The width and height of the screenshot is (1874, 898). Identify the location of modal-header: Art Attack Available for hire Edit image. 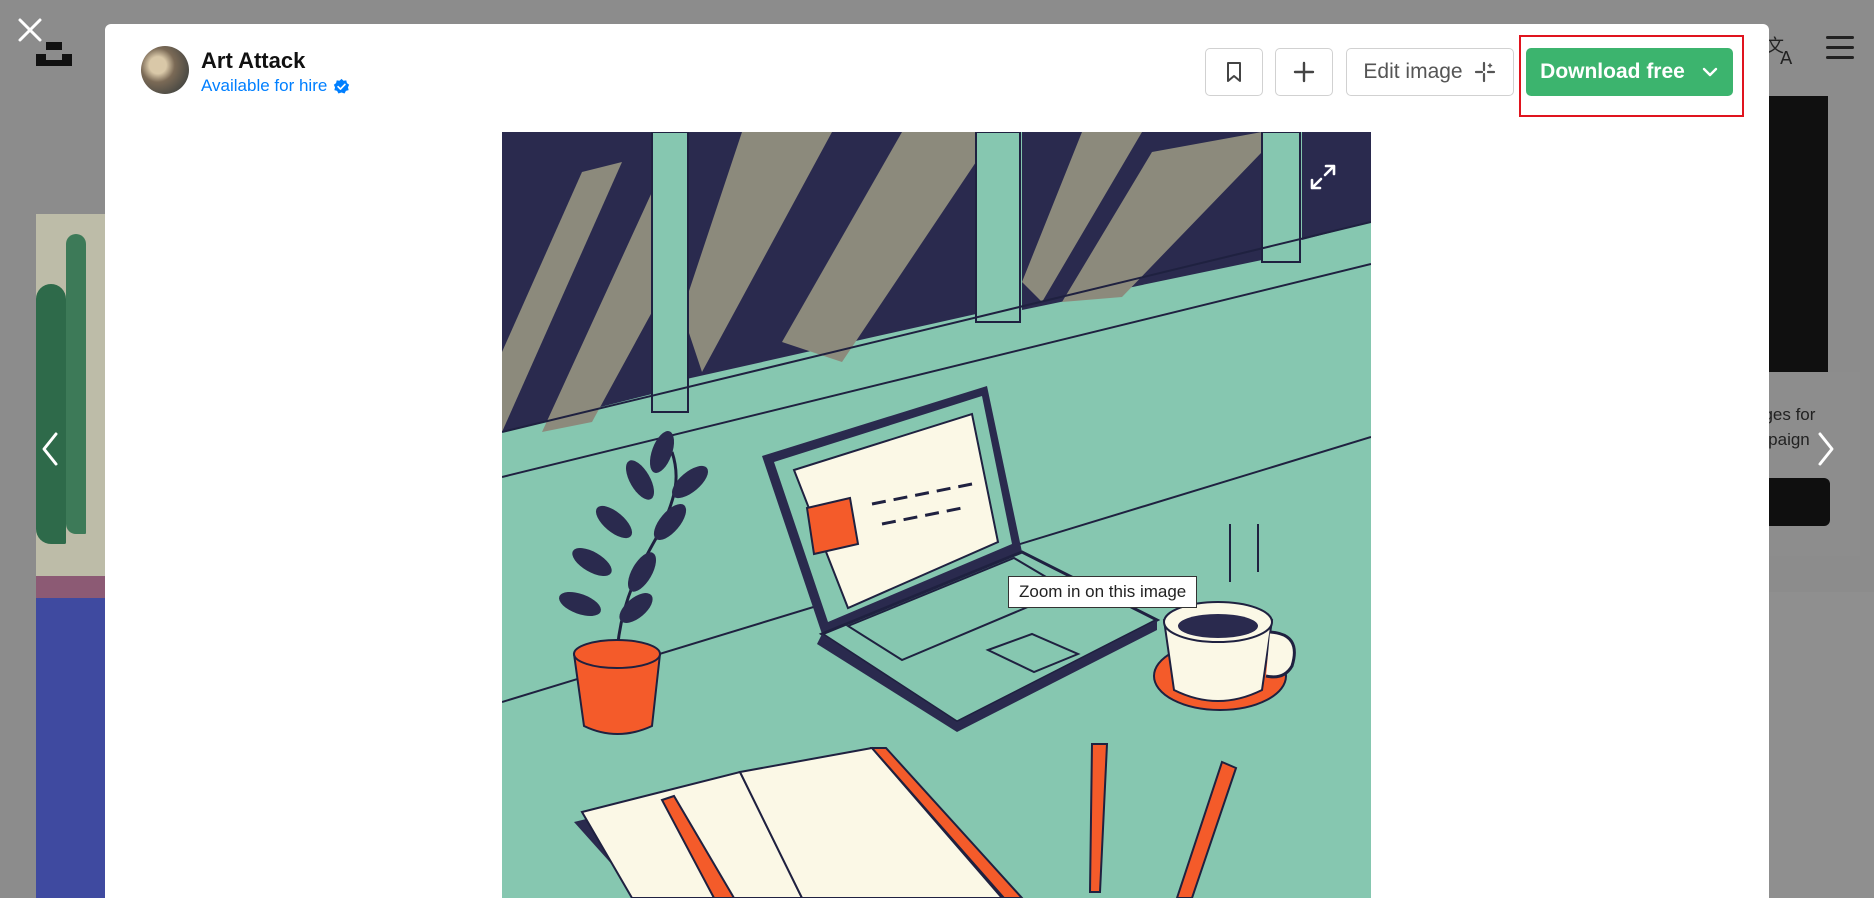
(937, 79).